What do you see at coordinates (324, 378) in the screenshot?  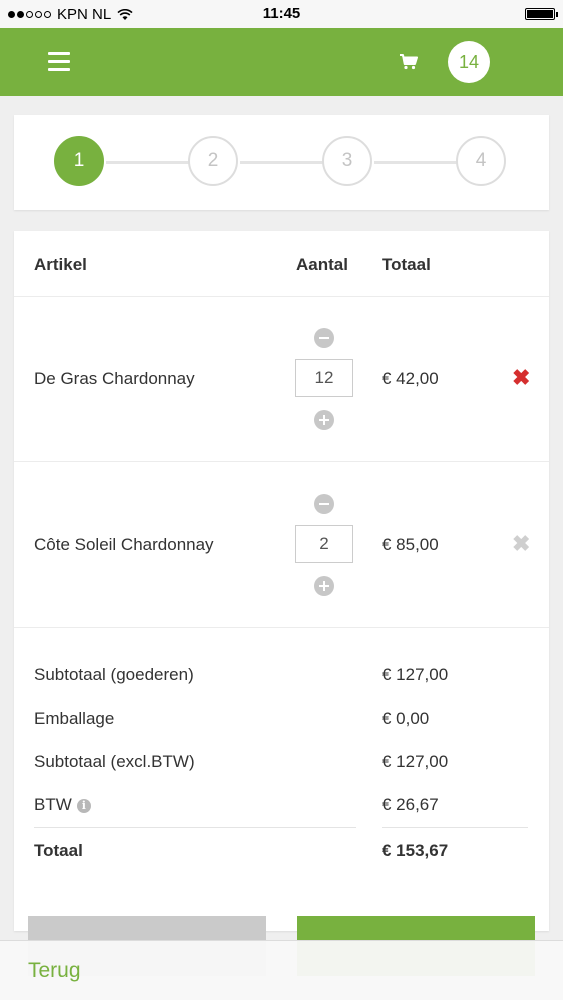 I see `quantity-input: 12` at bounding box center [324, 378].